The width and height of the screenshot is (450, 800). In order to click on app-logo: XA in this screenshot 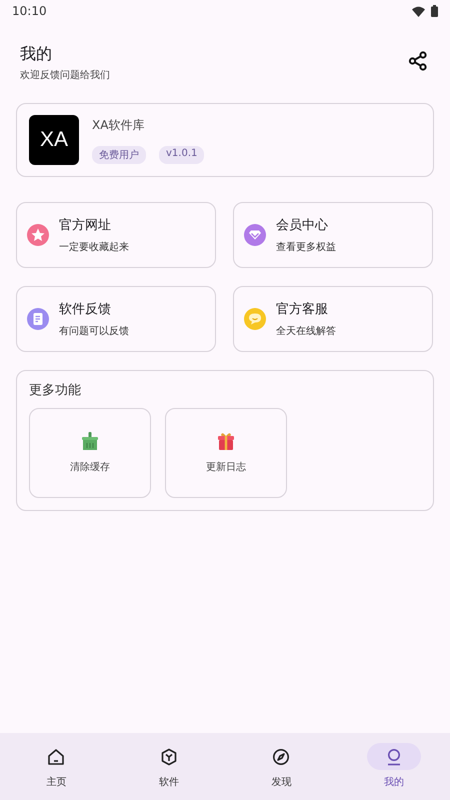, I will do `click(54, 140)`.